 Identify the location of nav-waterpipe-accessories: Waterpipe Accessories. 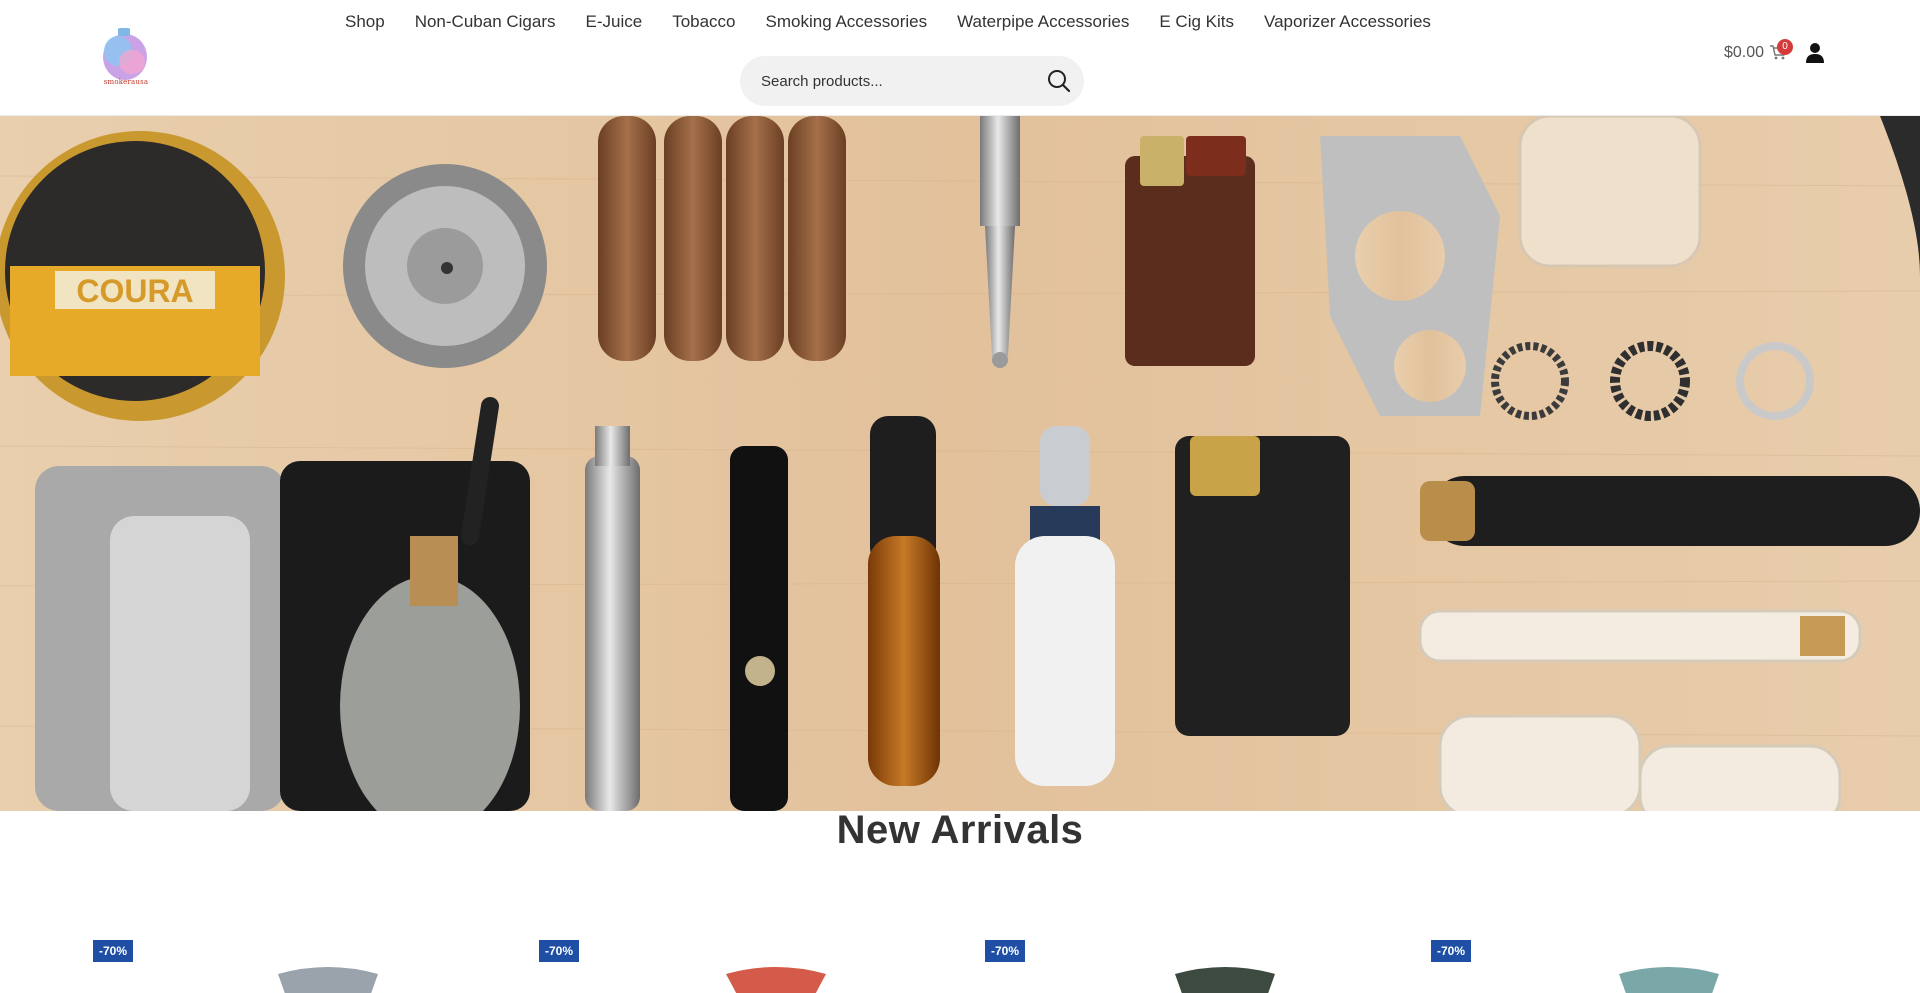
(1043, 22).